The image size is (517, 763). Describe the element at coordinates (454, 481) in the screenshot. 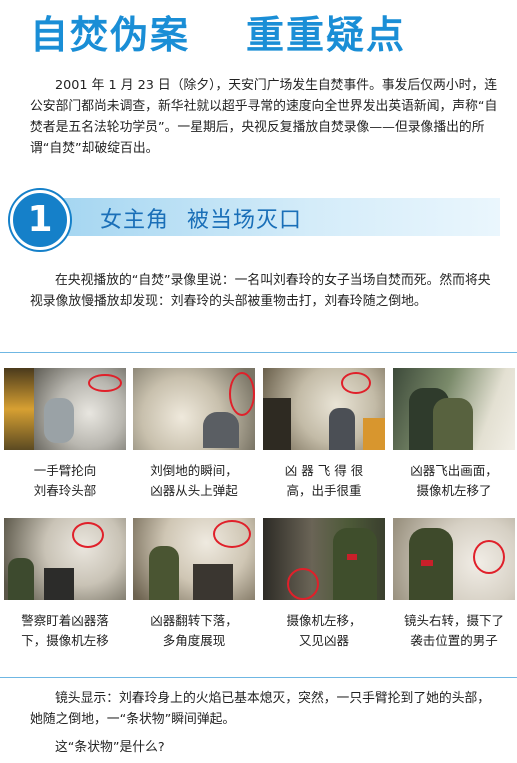

I see `frame-4-caption: 凶器飞出画面， 摄像机左移了` at that location.